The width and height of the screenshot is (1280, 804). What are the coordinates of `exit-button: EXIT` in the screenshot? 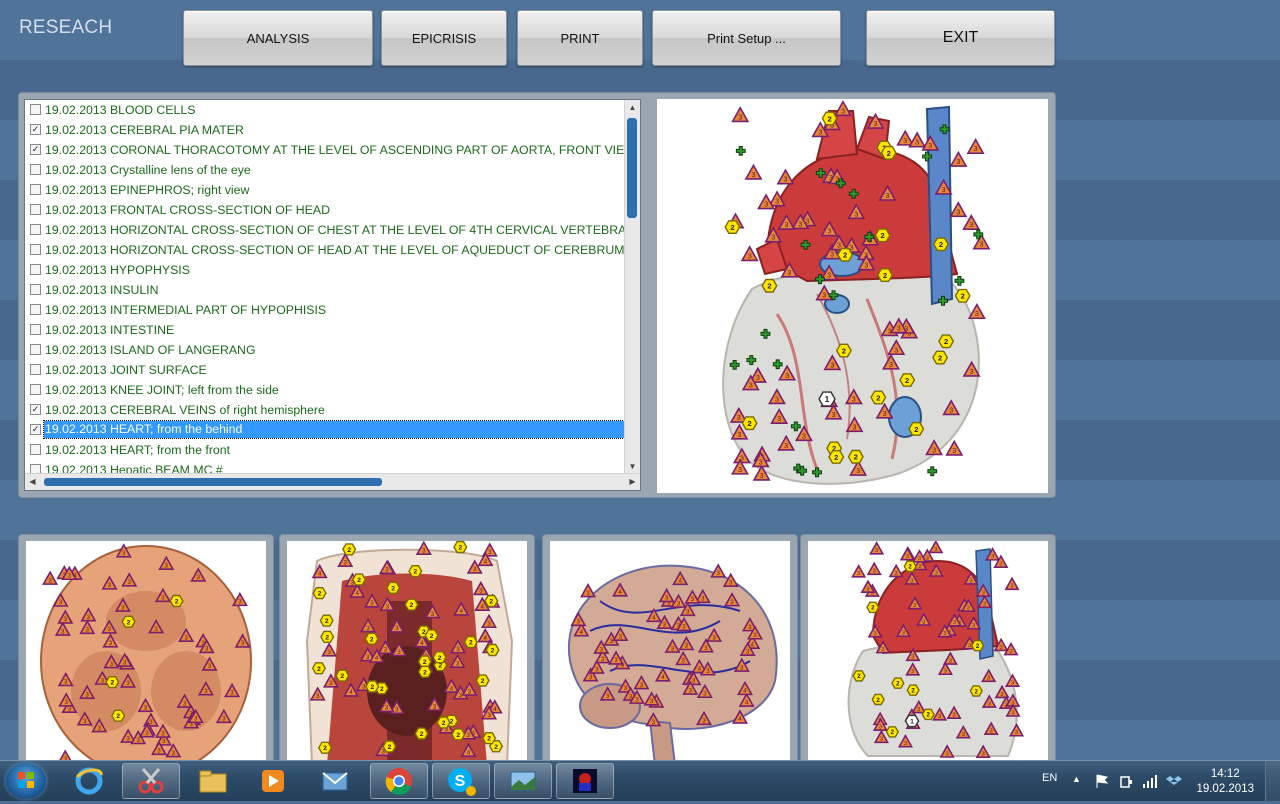 It's located at (960, 38).